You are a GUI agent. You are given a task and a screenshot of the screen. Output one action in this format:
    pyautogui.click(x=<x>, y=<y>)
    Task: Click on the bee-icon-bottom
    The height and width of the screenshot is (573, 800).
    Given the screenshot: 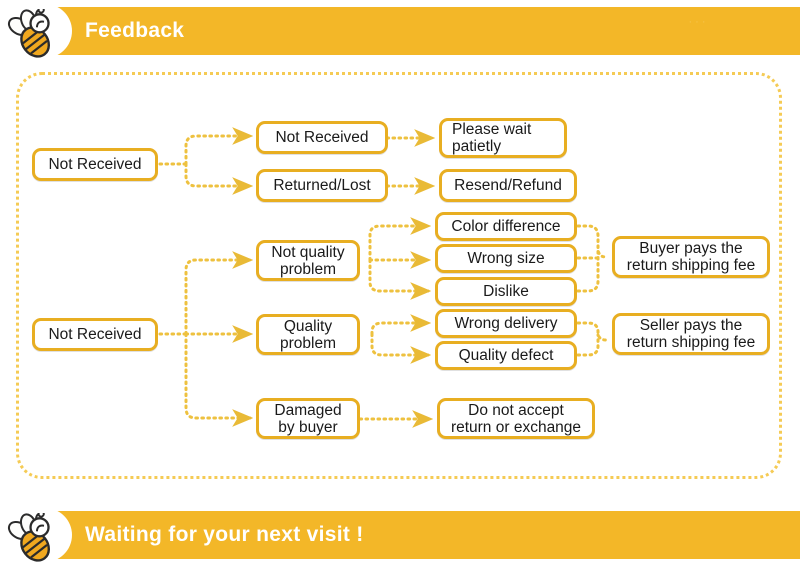 What is the action you would take?
    pyautogui.click(x=29, y=537)
    